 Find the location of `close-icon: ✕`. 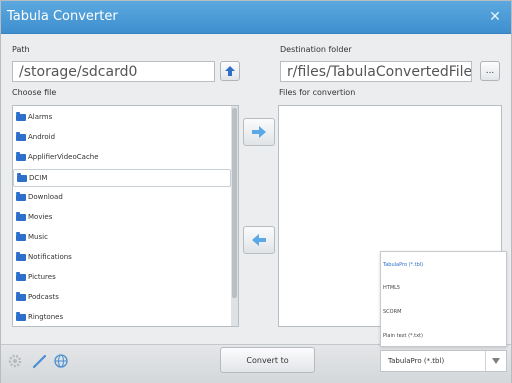

close-icon: ✕ is located at coordinates (495, 17).